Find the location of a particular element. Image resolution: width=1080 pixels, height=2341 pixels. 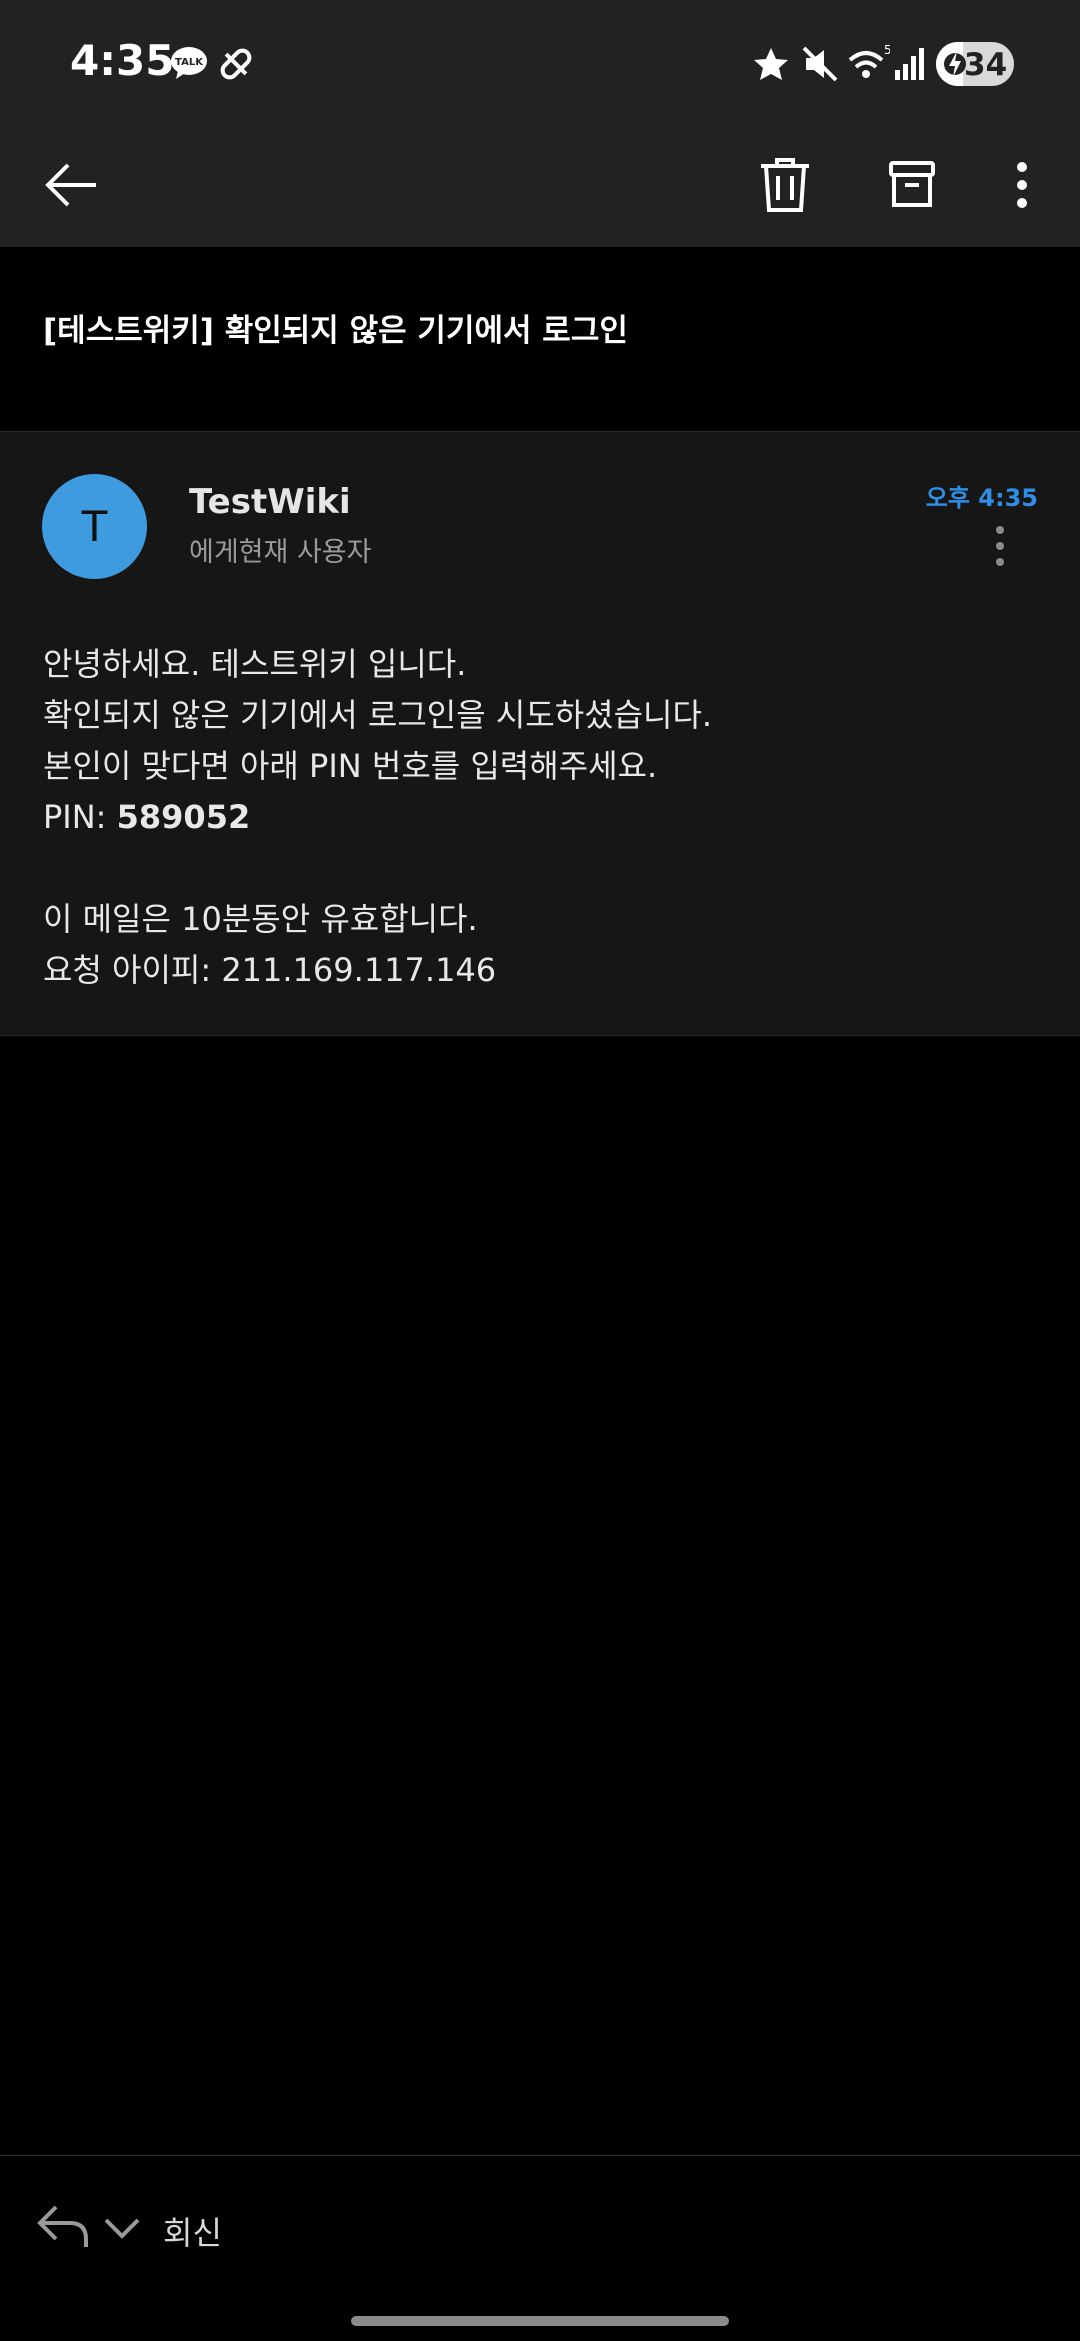

reply-button: 회신 is located at coordinates (192, 2231).